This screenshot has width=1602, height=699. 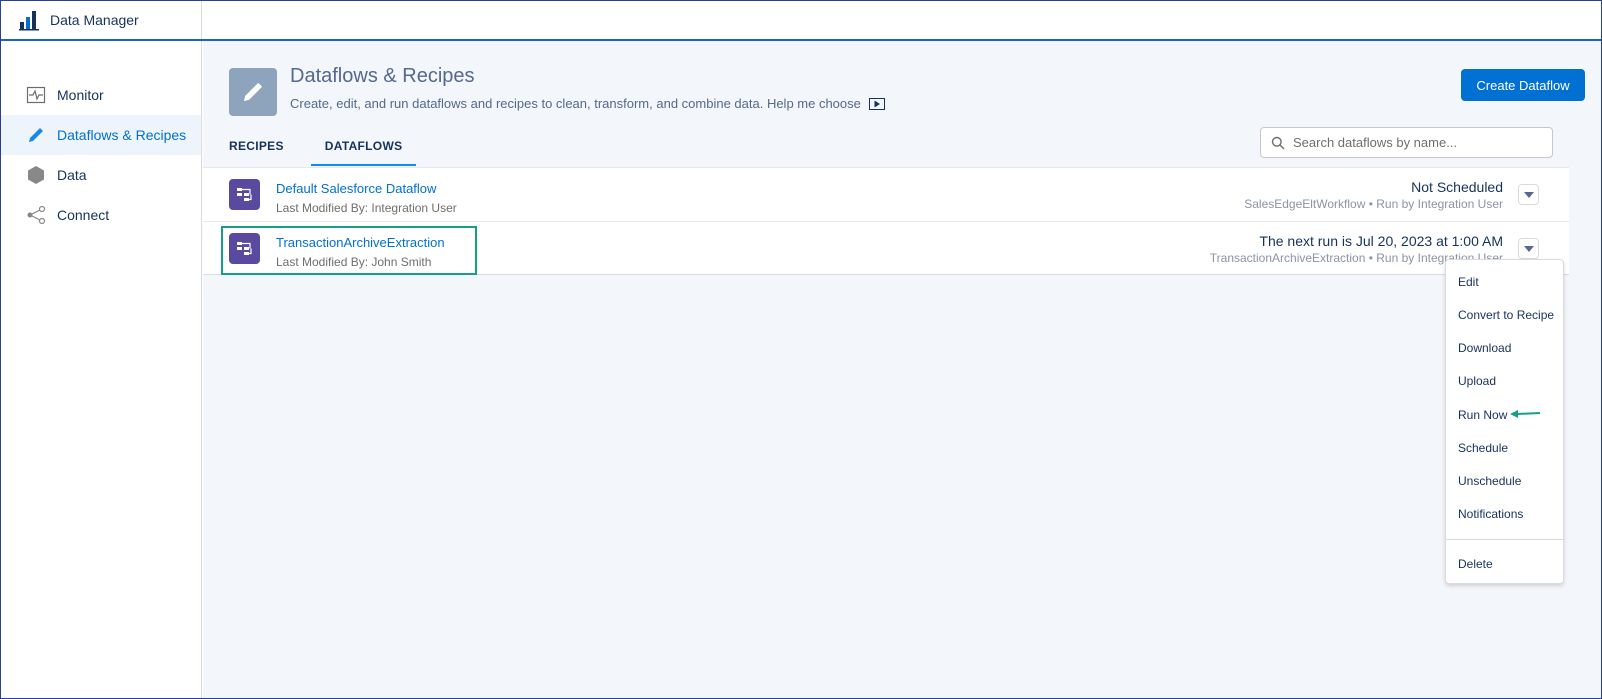 I want to click on hexagon-icon, so click(x=36, y=175).